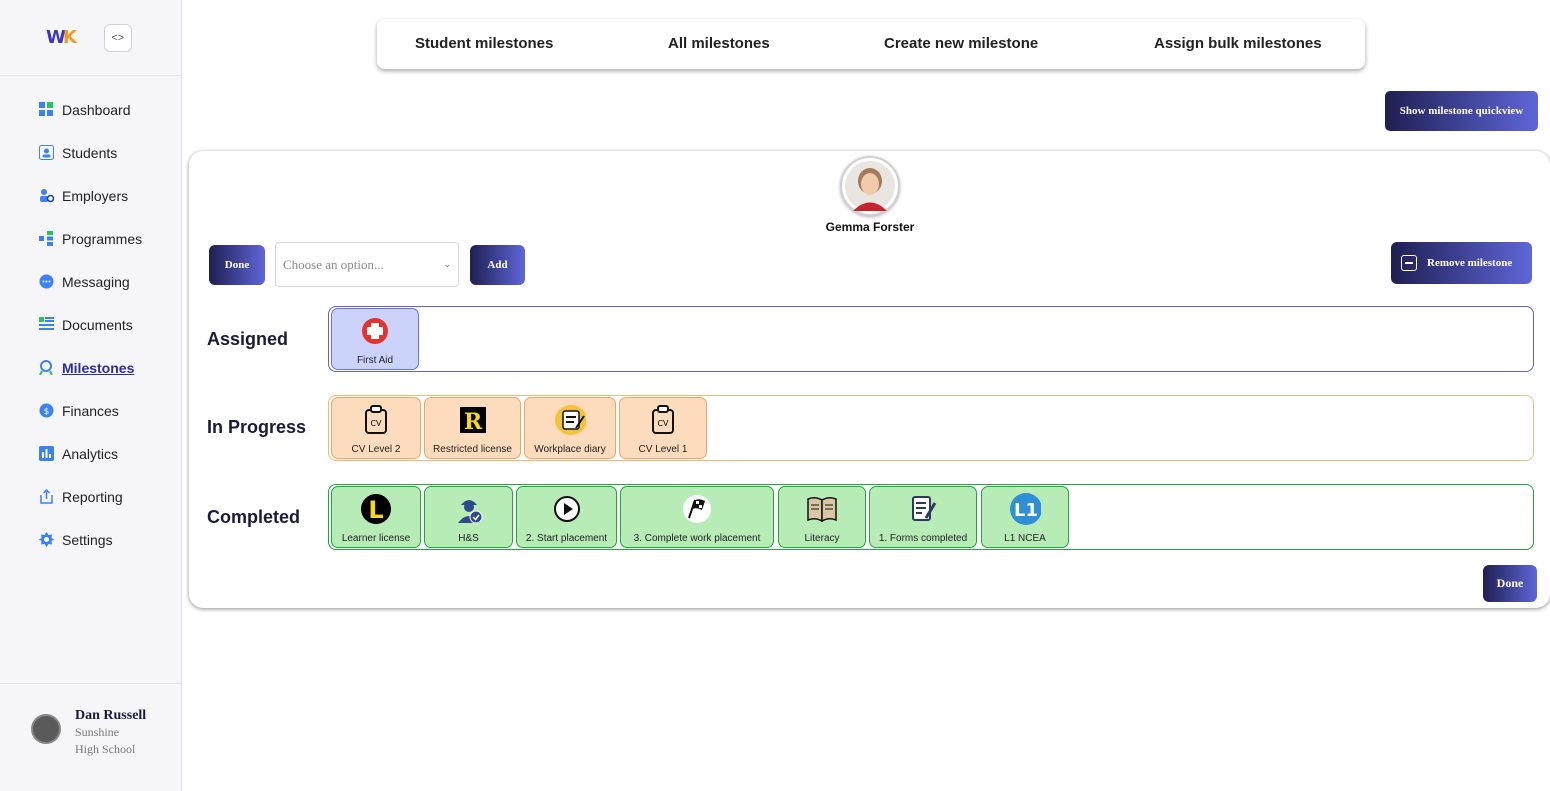 Image resolution: width=1550 pixels, height=791 pixels. I want to click on open-book-icon, so click(822, 509).